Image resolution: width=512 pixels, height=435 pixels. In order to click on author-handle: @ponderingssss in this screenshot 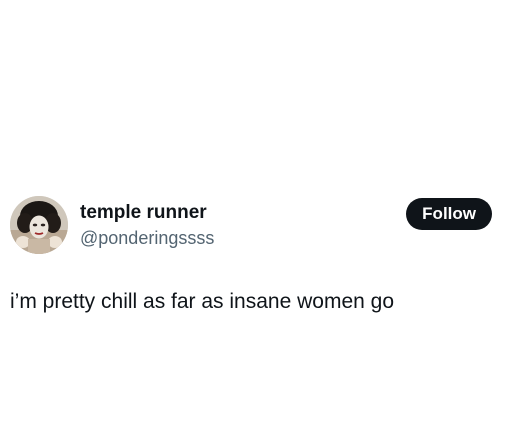, I will do `click(147, 238)`.